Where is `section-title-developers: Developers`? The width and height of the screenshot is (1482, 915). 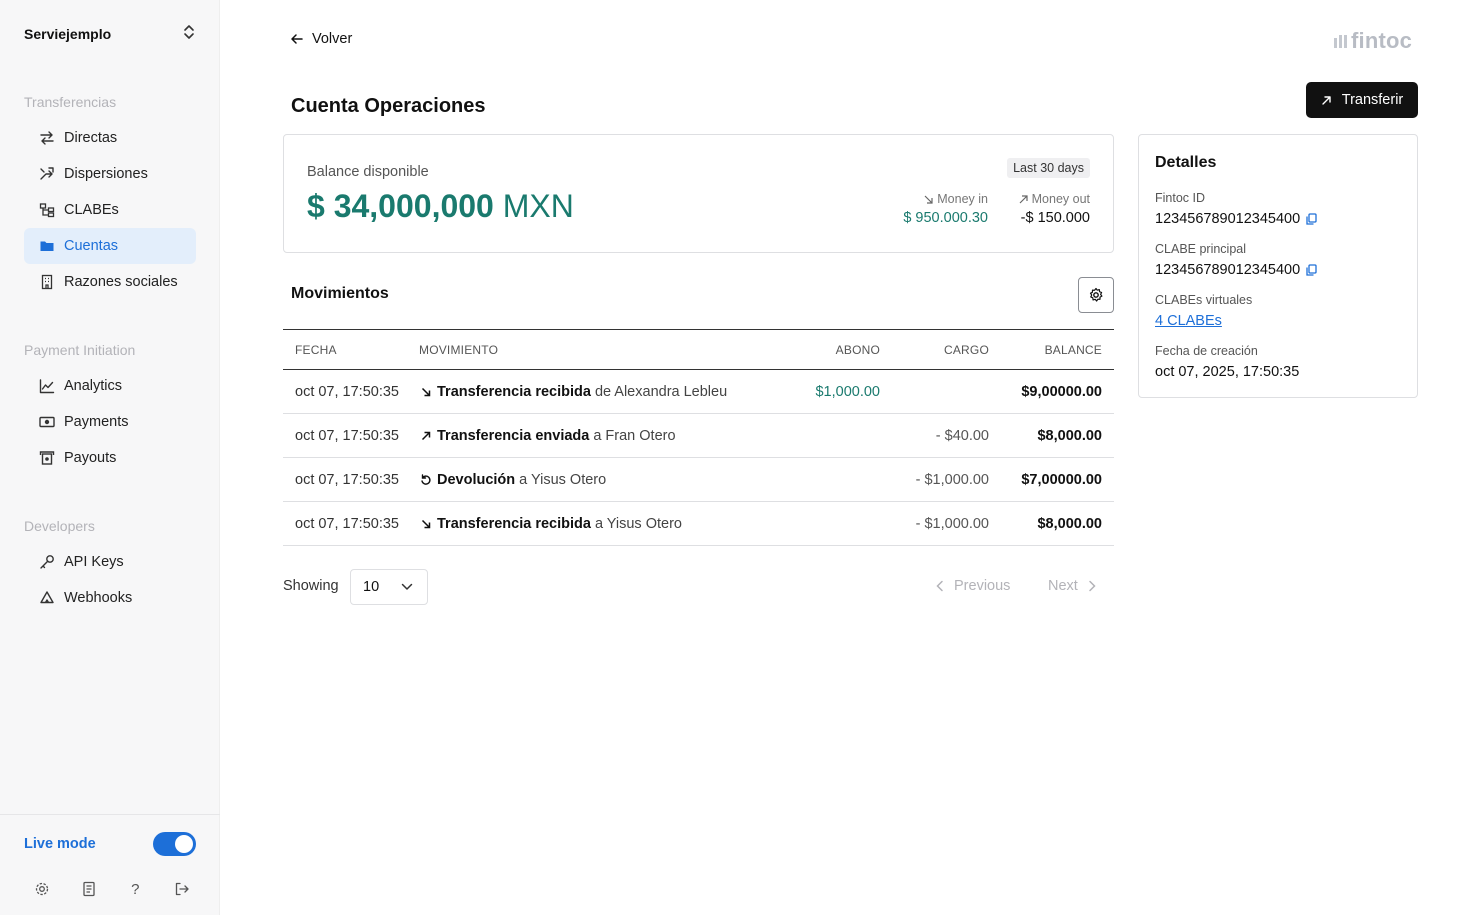
section-title-developers: Developers is located at coordinates (59, 526).